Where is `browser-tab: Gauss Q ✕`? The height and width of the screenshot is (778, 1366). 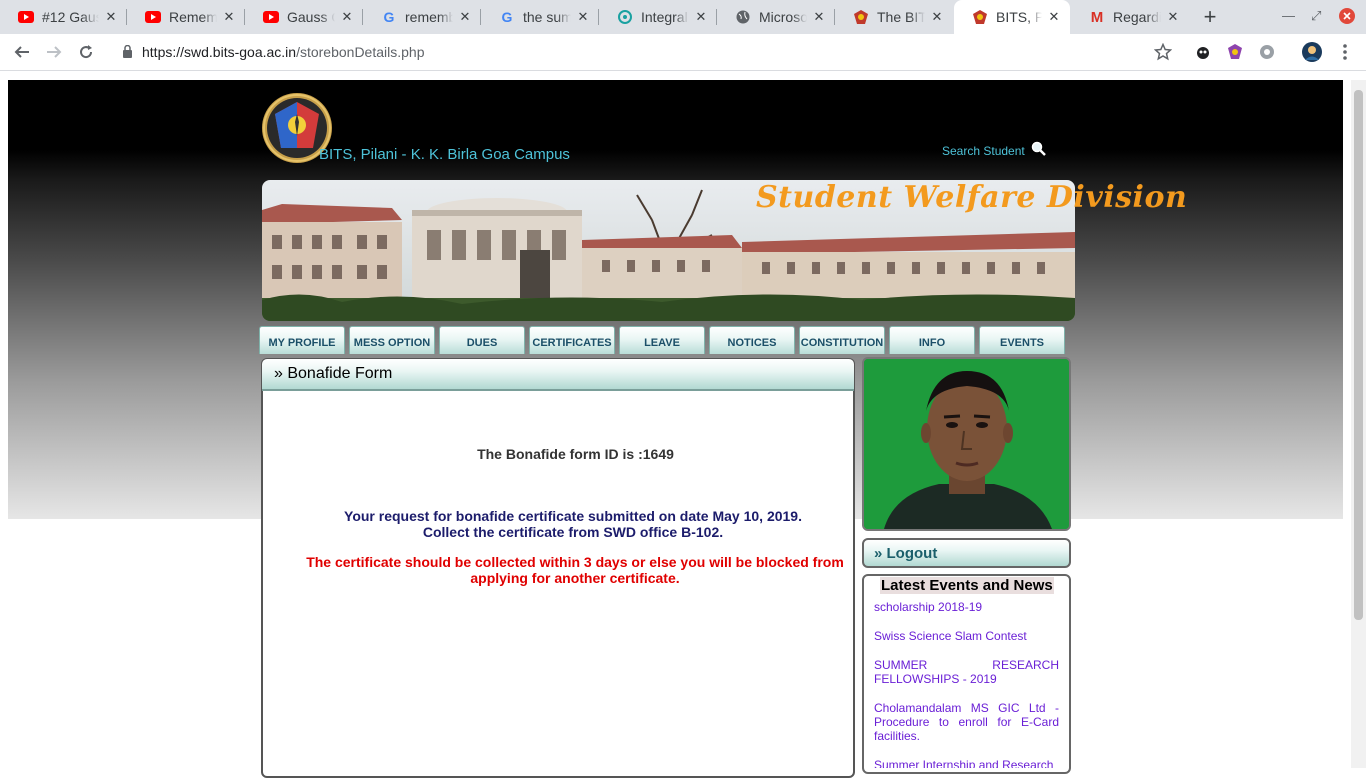 browser-tab: Gauss Q ✕ is located at coordinates (304, 17).